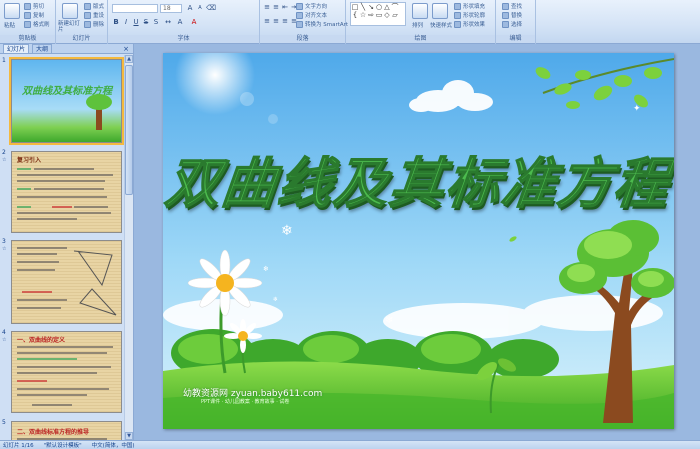 The height and width of the screenshot is (449, 700). I want to click on tab-outline: 大纲, so click(42, 48).